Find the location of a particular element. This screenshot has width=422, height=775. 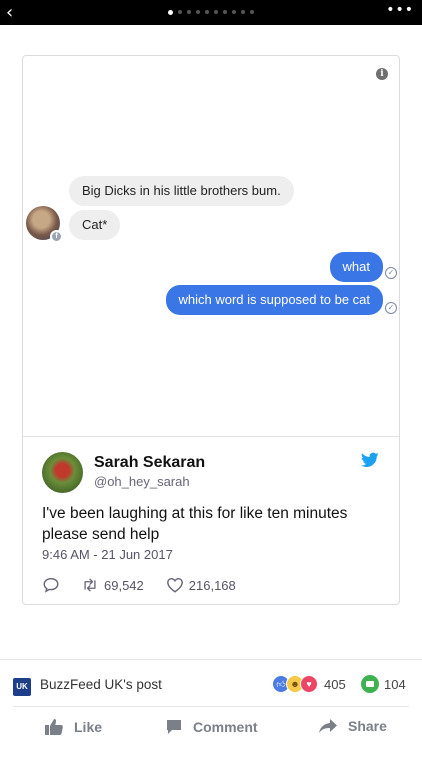

reply-button is located at coordinates (53, 585).